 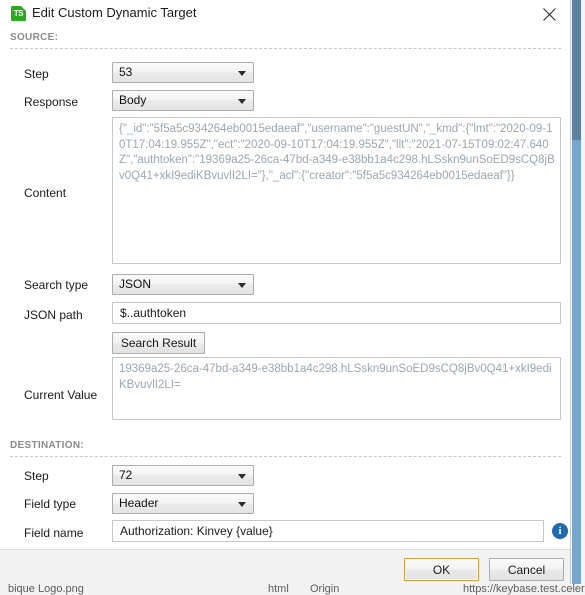 I want to click on source-step-label: Step, so click(x=36, y=74).